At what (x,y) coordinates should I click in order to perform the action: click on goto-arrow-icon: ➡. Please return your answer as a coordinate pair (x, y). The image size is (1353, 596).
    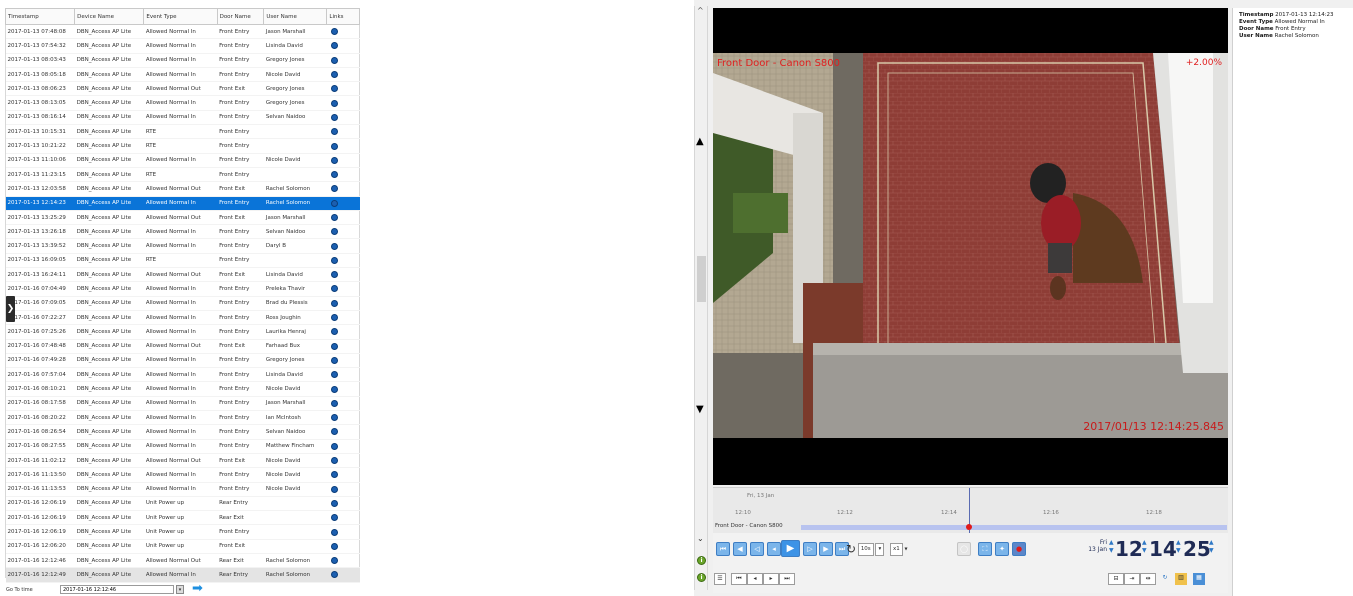
    Looking at the image, I should click on (197, 588).